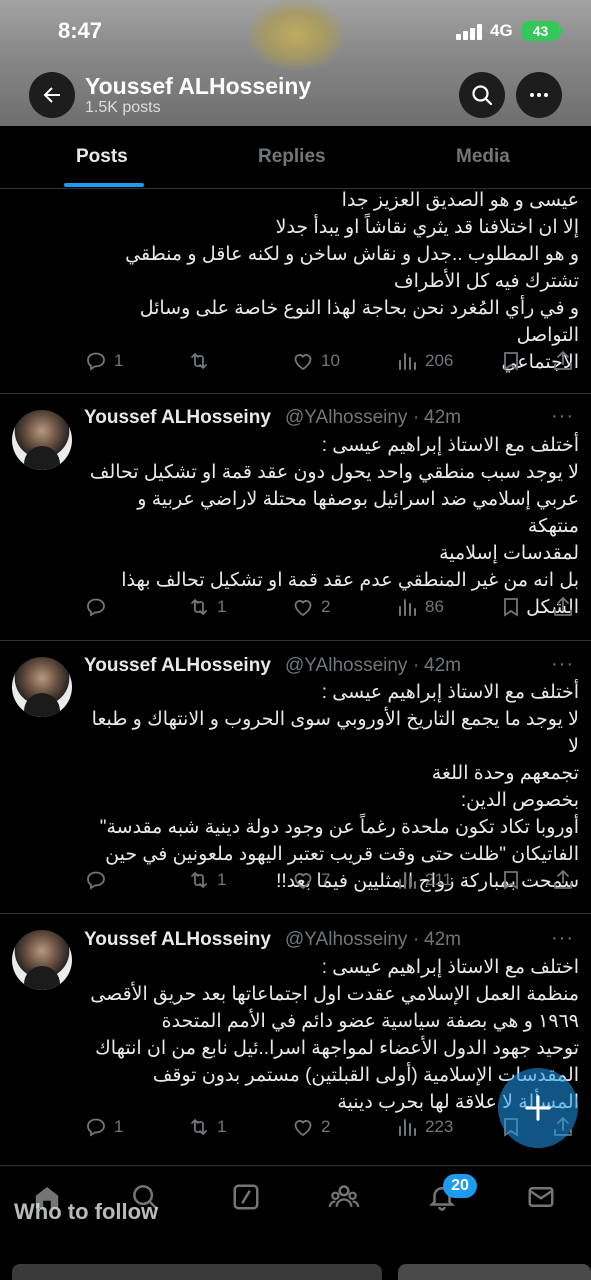 This screenshot has height=1280, width=591. Describe the element at coordinates (198, 86) in the screenshot. I see `profile-name: Youssef ALHosseiny` at that location.